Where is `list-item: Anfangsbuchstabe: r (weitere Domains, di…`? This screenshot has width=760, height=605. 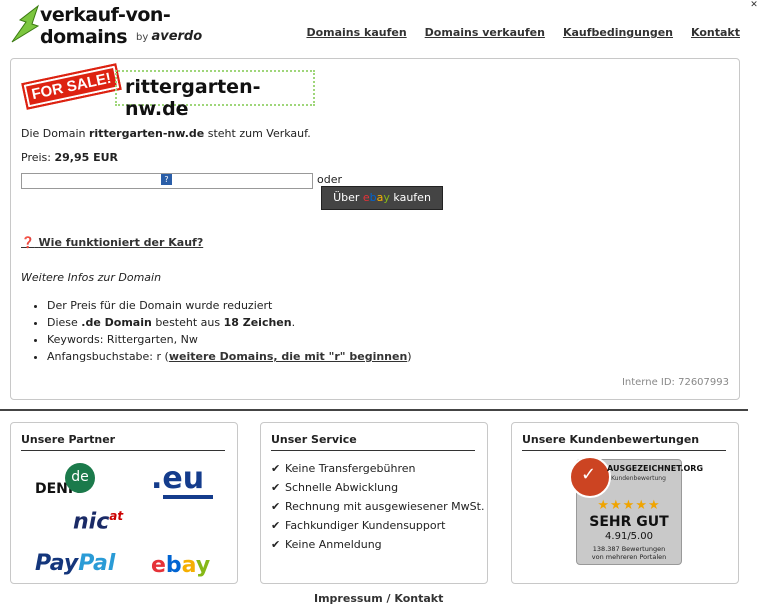 list-item: Anfangsbuchstabe: r (weitere Domains, di… is located at coordinates (229, 356).